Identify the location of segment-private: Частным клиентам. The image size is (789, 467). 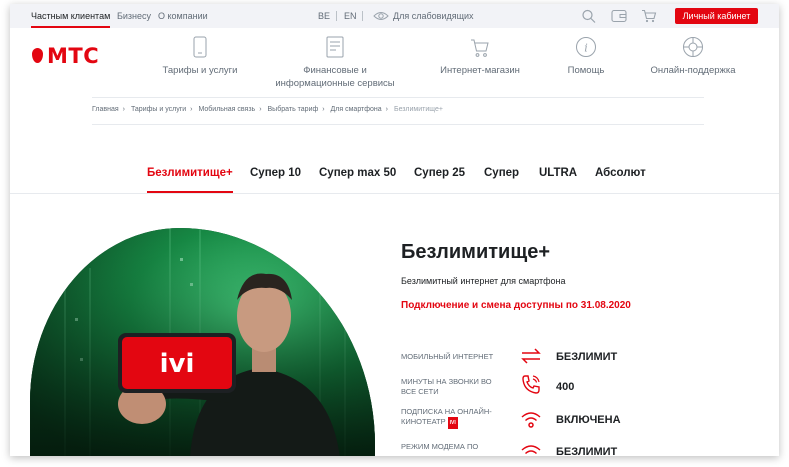
(71, 16).